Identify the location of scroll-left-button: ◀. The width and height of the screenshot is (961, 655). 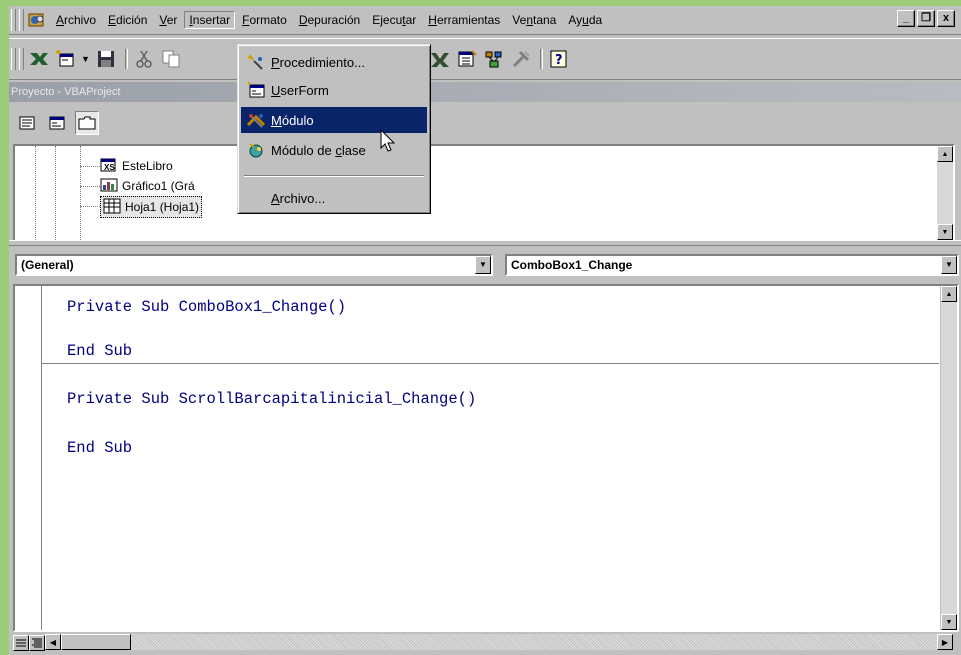
(53, 642).